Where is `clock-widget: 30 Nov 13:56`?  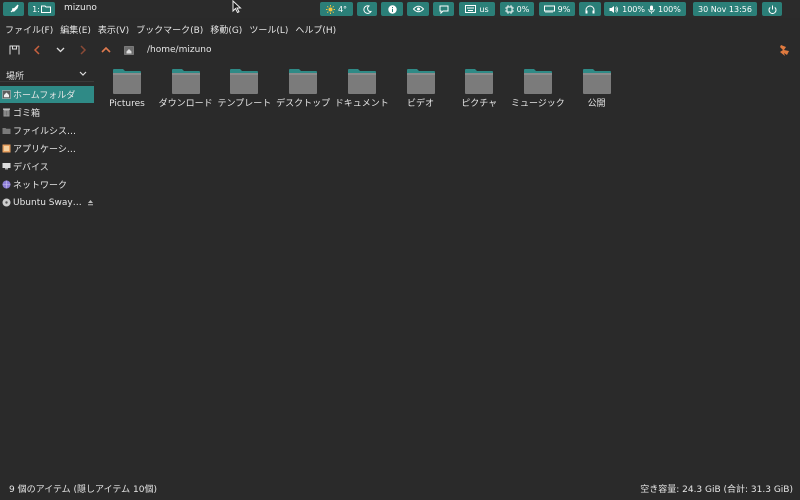 clock-widget: 30 Nov 13:56 is located at coordinates (725, 9).